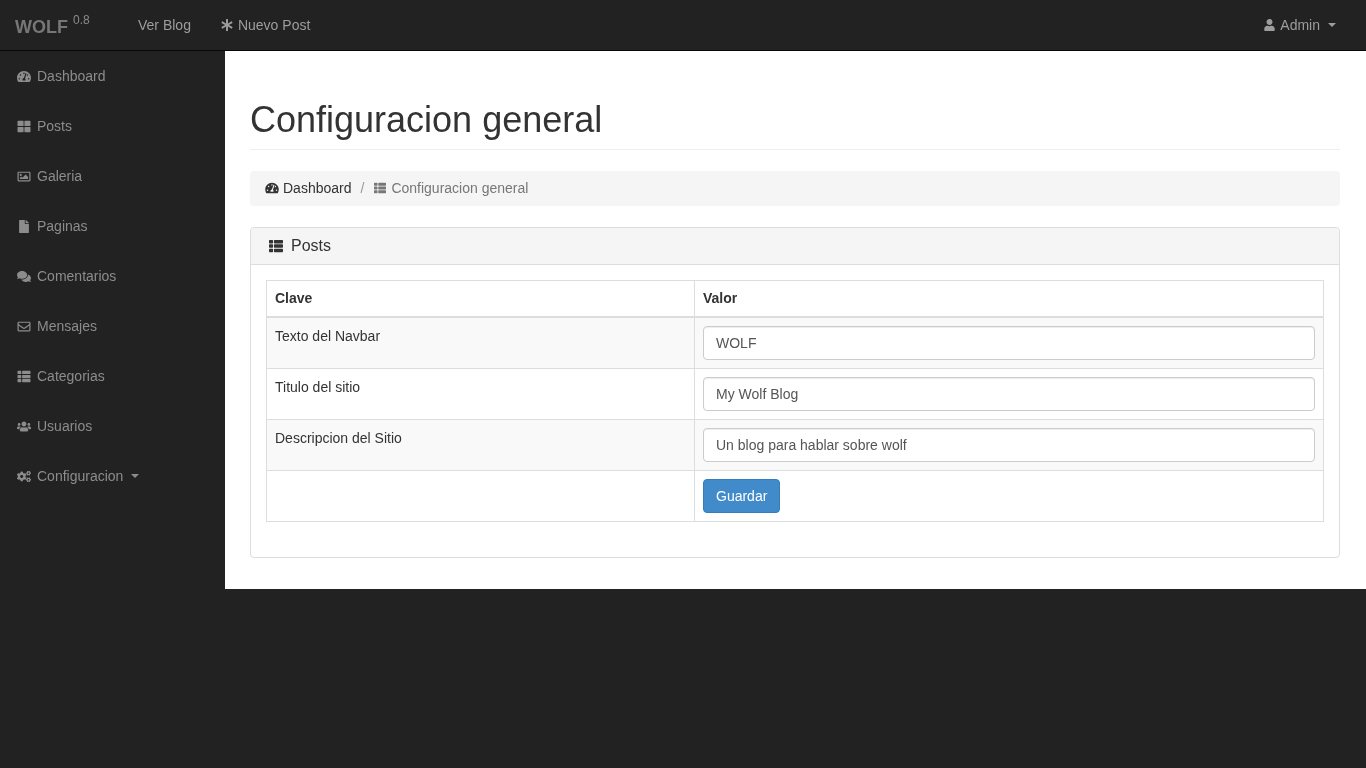 The image size is (1366, 768). What do you see at coordinates (164, 25) in the screenshot?
I see `nav-link: Ver Blog` at bounding box center [164, 25].